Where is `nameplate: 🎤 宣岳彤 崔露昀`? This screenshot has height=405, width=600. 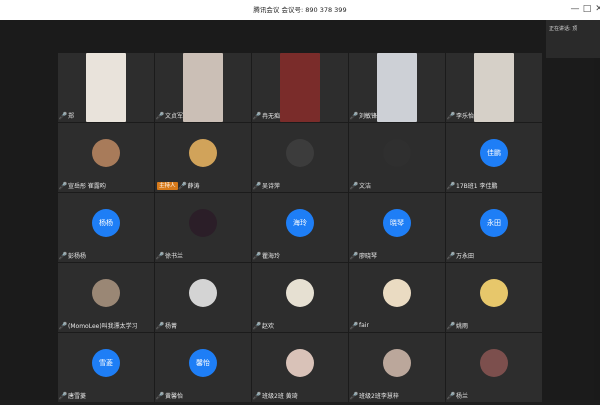 nameplate: 🎤 宣岳彤 崔露昀 is located at coordinates (82, 186).